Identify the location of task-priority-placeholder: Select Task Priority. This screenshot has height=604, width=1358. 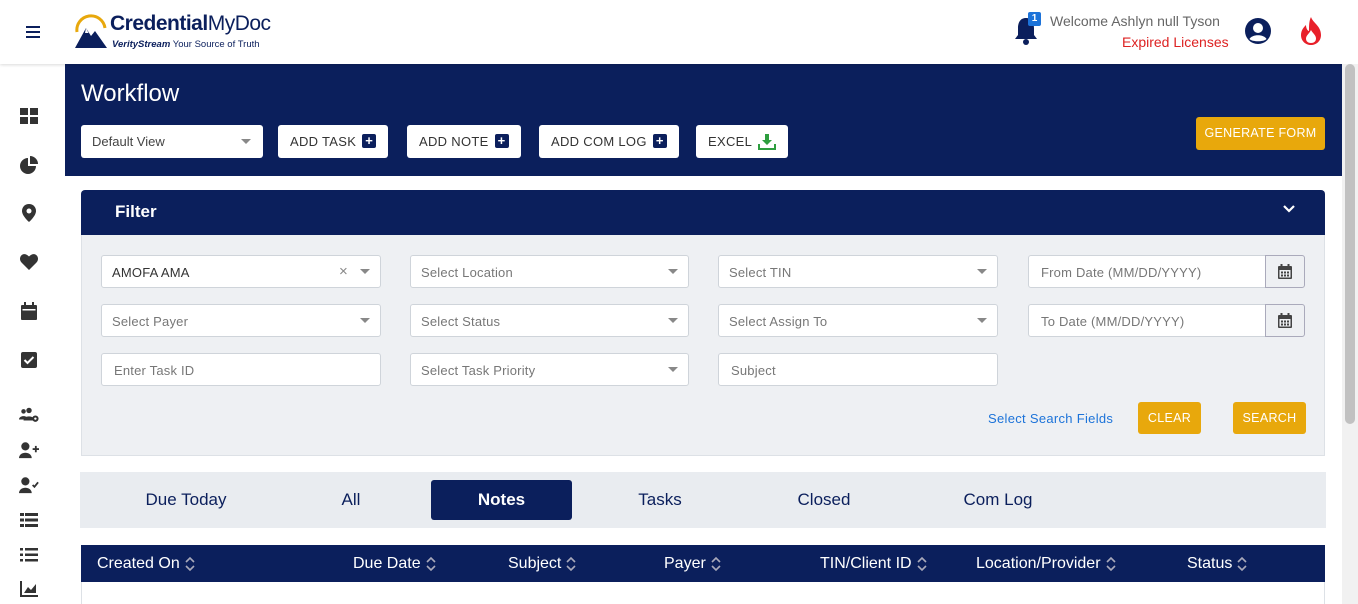
(478, 370).